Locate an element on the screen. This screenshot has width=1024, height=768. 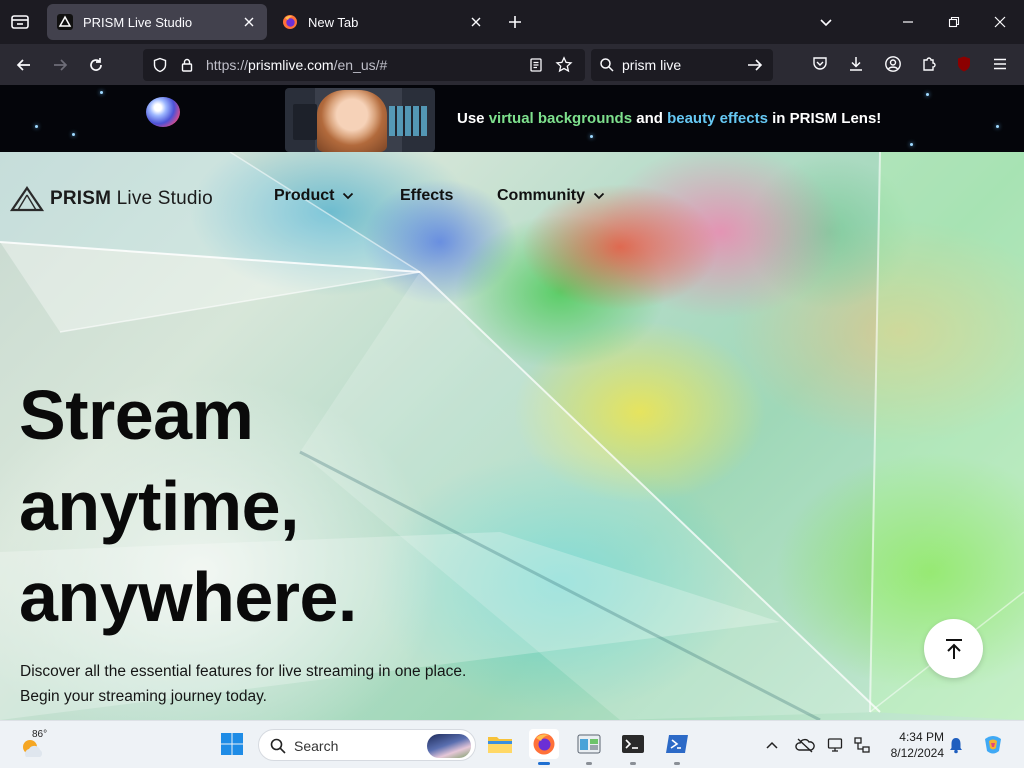
star-icon is located at coordinates (564, 65).